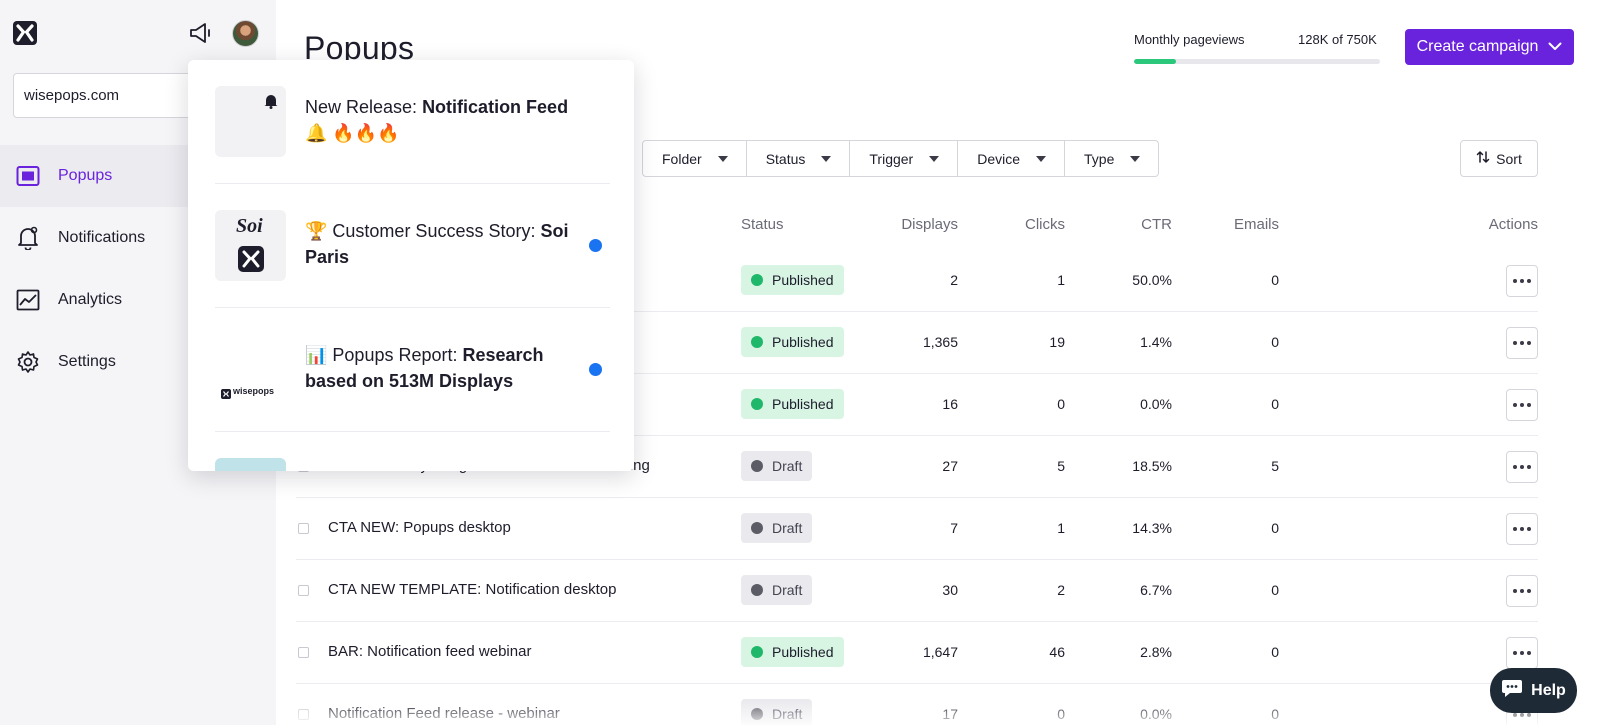  I want to click on displays-value: 2, so click(954, 280).